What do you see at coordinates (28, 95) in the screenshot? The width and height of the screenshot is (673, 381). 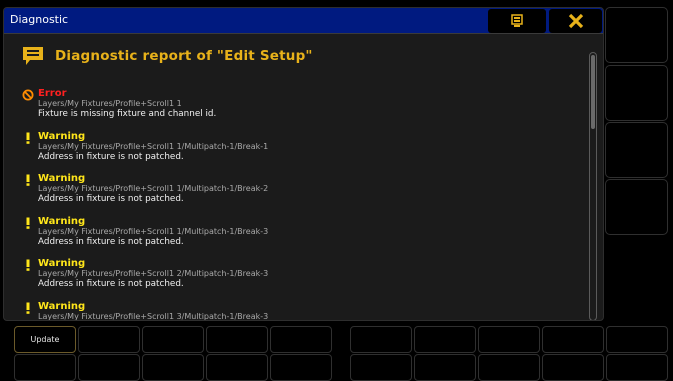 I see `error-icon` at bounding box center [28, 95].